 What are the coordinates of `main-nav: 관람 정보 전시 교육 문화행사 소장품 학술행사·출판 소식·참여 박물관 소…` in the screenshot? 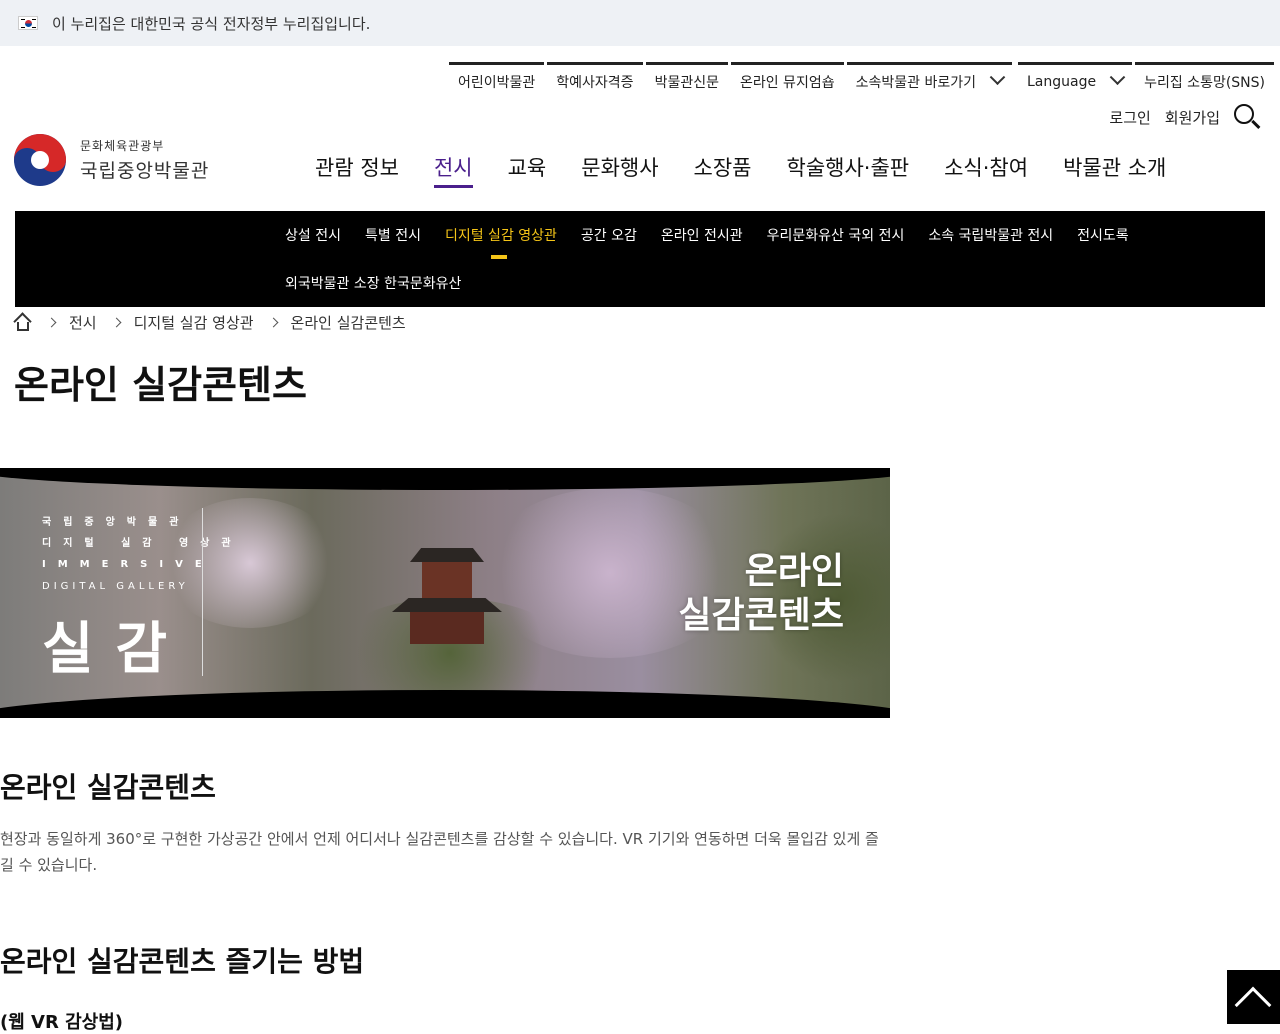 It's located at (758, 170).